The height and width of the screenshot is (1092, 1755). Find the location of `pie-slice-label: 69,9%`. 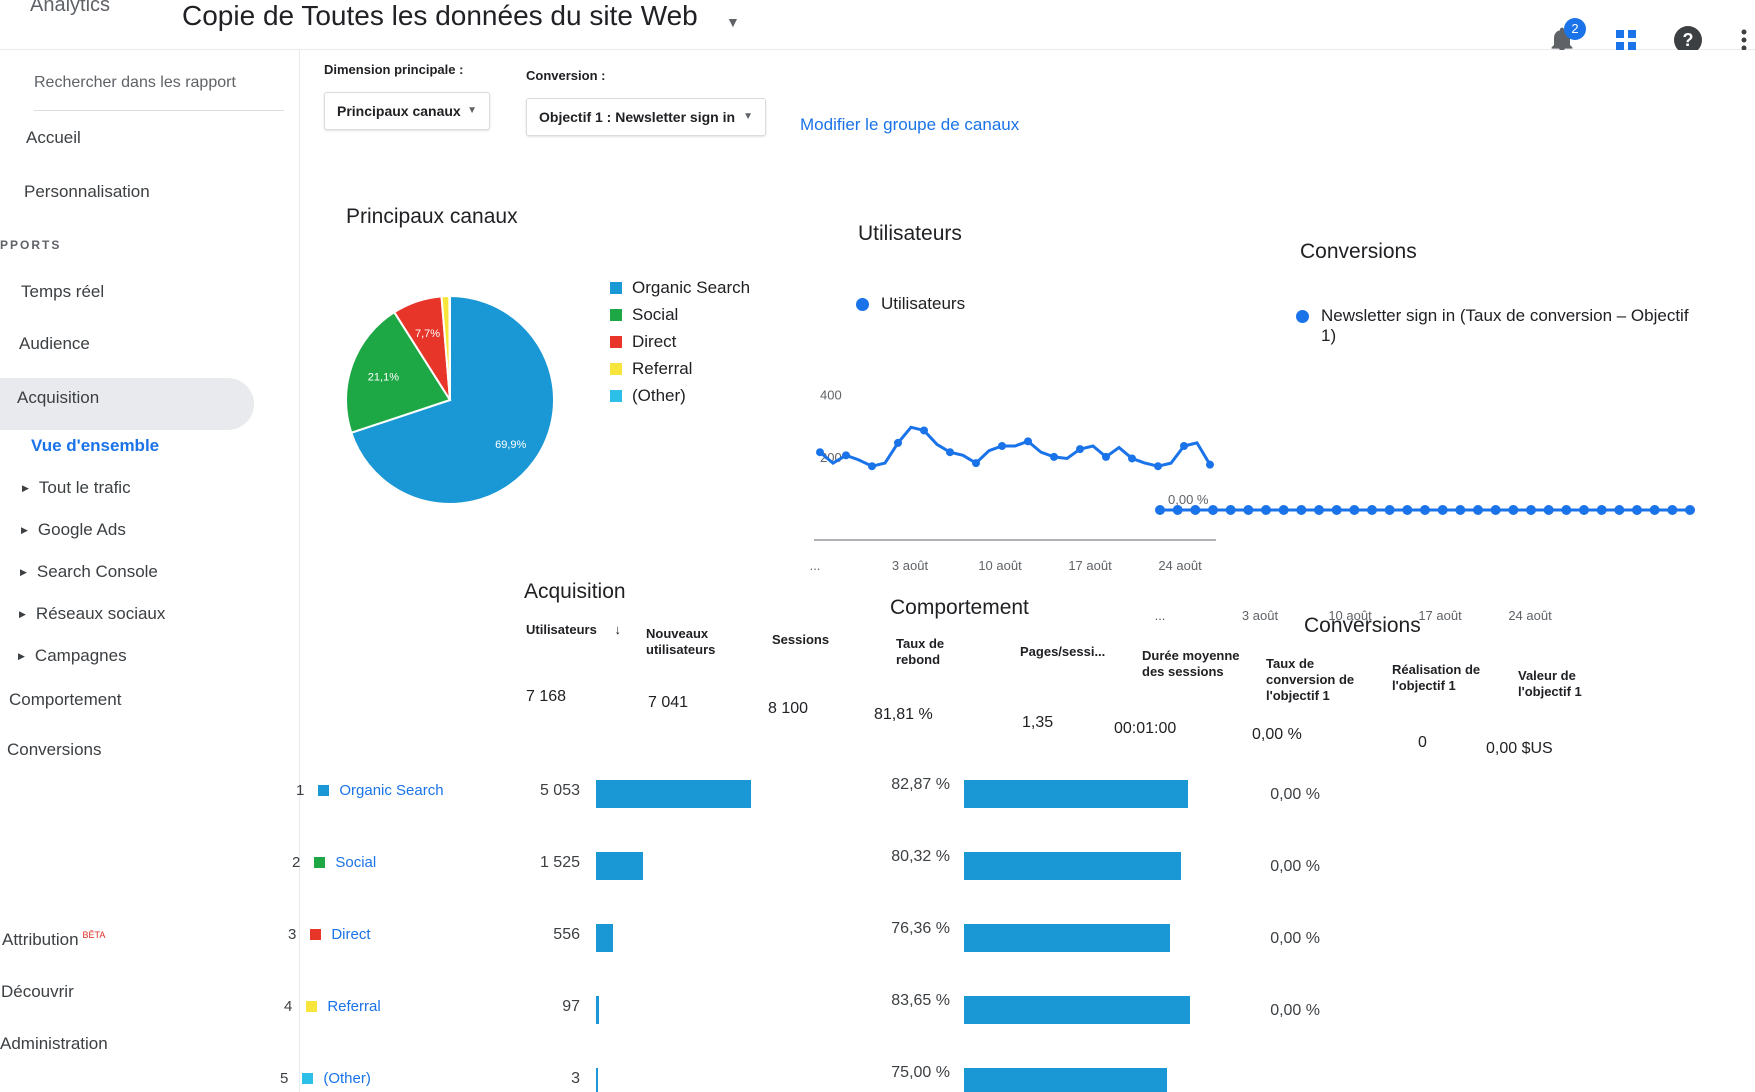

pie-slice-label: 69,9% is located at coordinates (510, 445).